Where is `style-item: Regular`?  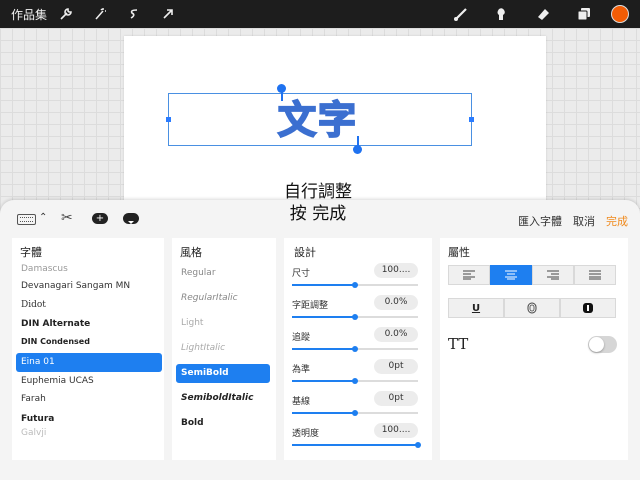
style-item: Regular is located at coordinates (223, 273).